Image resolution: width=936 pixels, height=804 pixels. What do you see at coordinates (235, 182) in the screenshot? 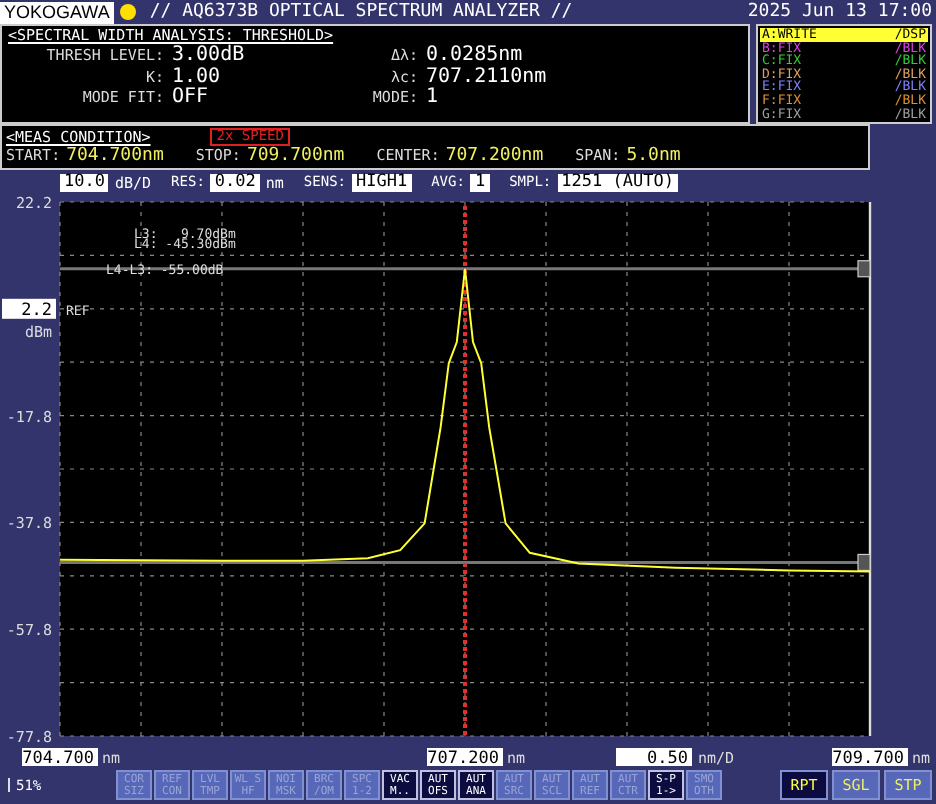
I see `setting-field: 0.02` at bounding box center [235, 182].